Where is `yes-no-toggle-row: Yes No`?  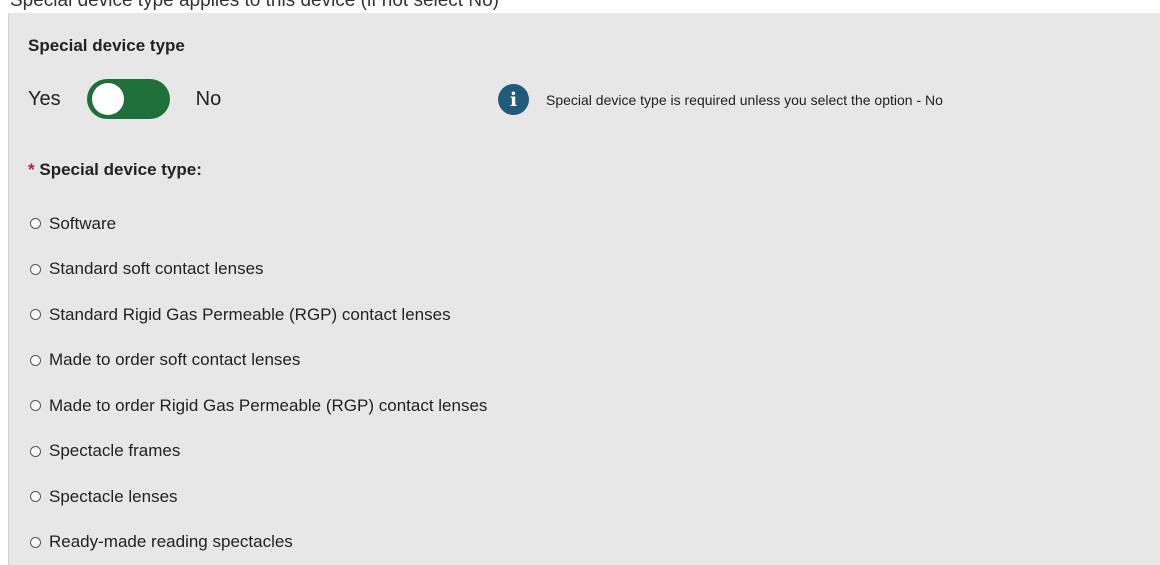 yes-no-toggle-row: Yes No is located at coordinates (124, 99).